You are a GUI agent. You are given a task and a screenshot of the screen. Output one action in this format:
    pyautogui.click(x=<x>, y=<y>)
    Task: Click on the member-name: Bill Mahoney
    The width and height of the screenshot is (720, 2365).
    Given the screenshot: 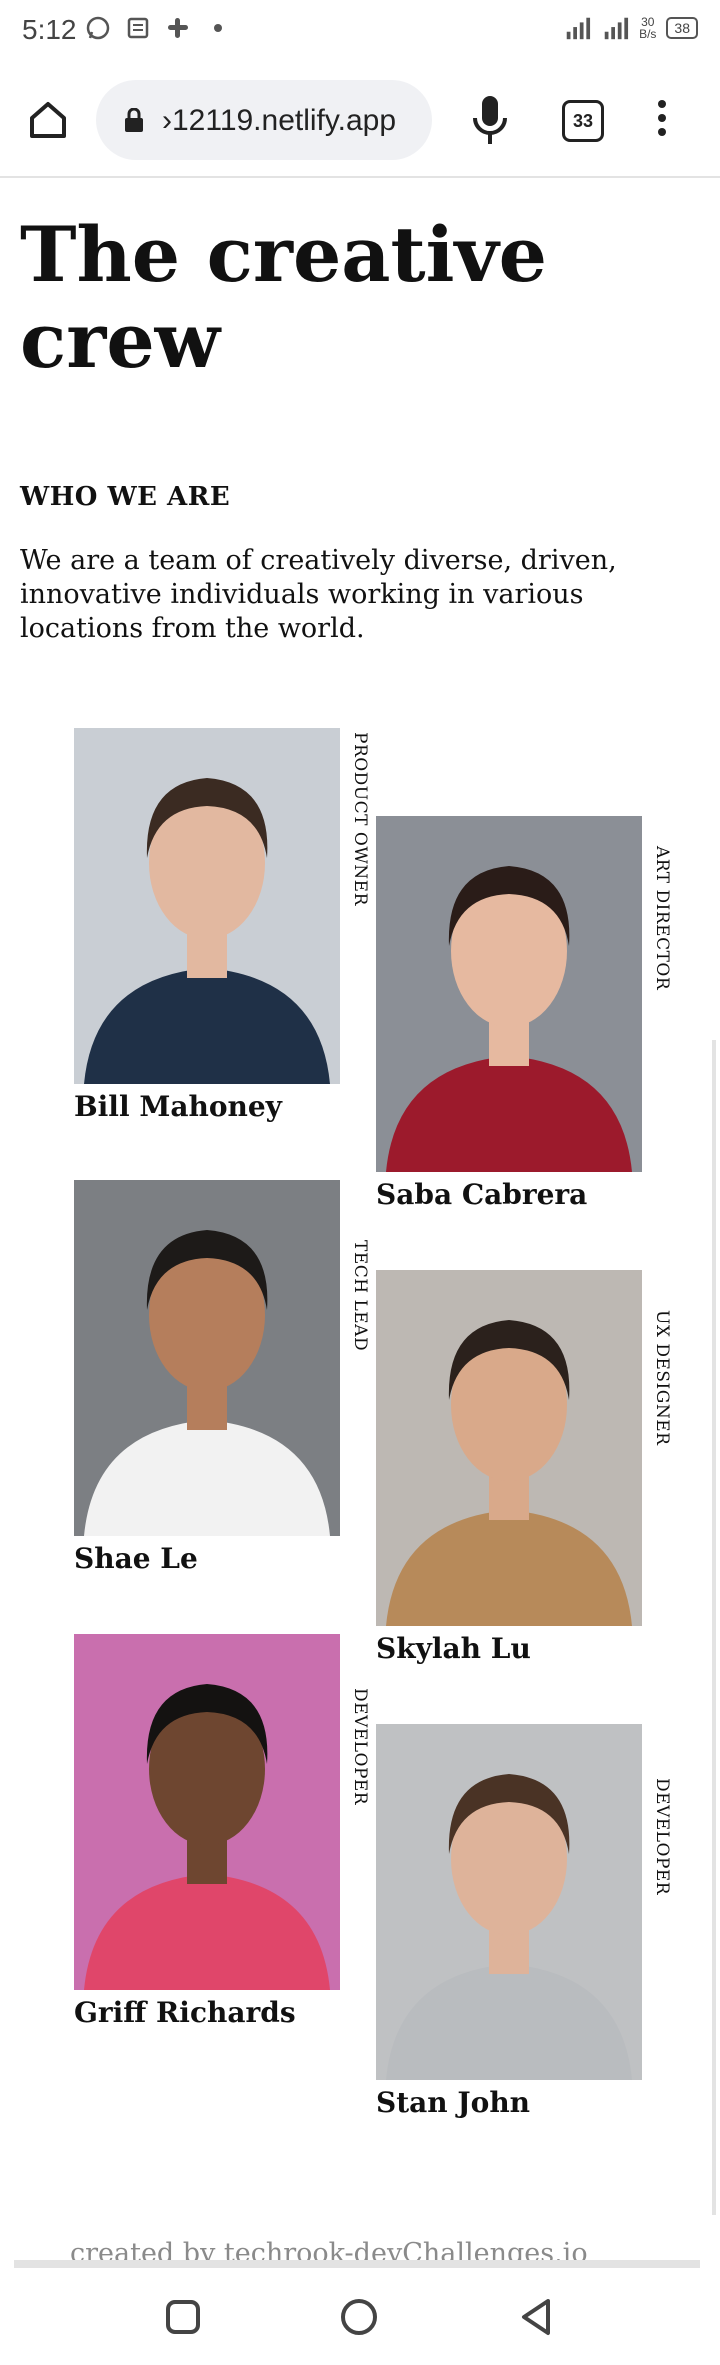 What is the action you would take?
    pyautogui.click(x=178, y=1106)
    